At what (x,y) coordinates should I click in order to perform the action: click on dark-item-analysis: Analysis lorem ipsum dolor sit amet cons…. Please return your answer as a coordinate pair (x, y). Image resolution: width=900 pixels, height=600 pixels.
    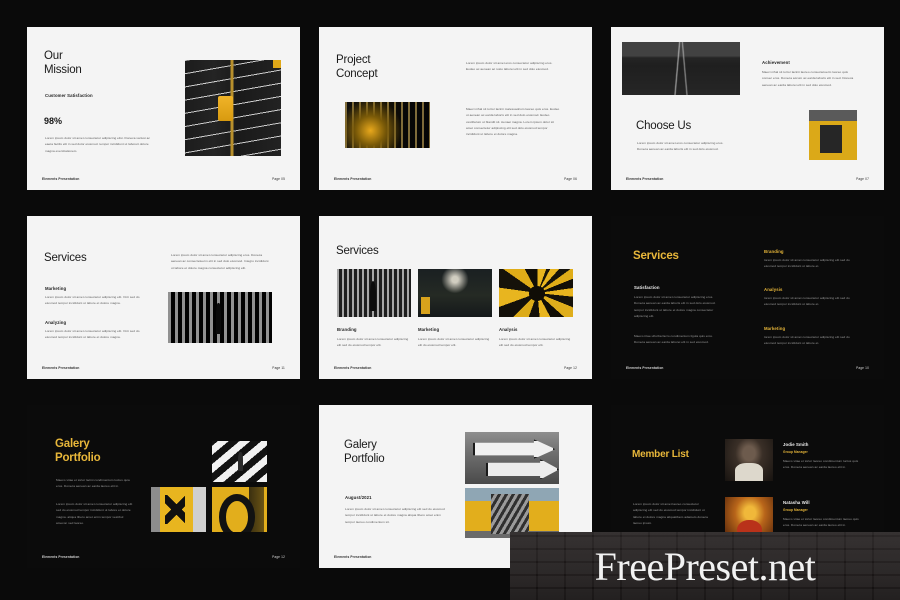
    Looking at the image, I should click on (811, 297).